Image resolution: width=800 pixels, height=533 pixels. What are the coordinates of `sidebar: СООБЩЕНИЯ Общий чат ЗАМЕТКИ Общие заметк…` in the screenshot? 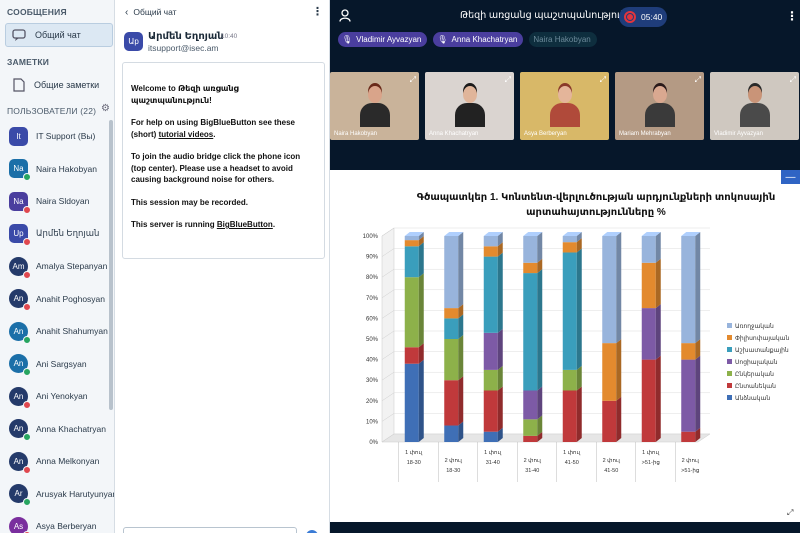 It's located at (57, 266).